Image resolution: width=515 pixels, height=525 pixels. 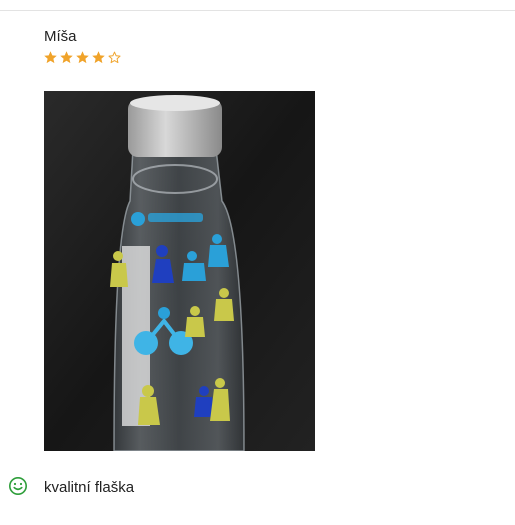 I want to click on star-empty-icon, so click(x=114, y=57).